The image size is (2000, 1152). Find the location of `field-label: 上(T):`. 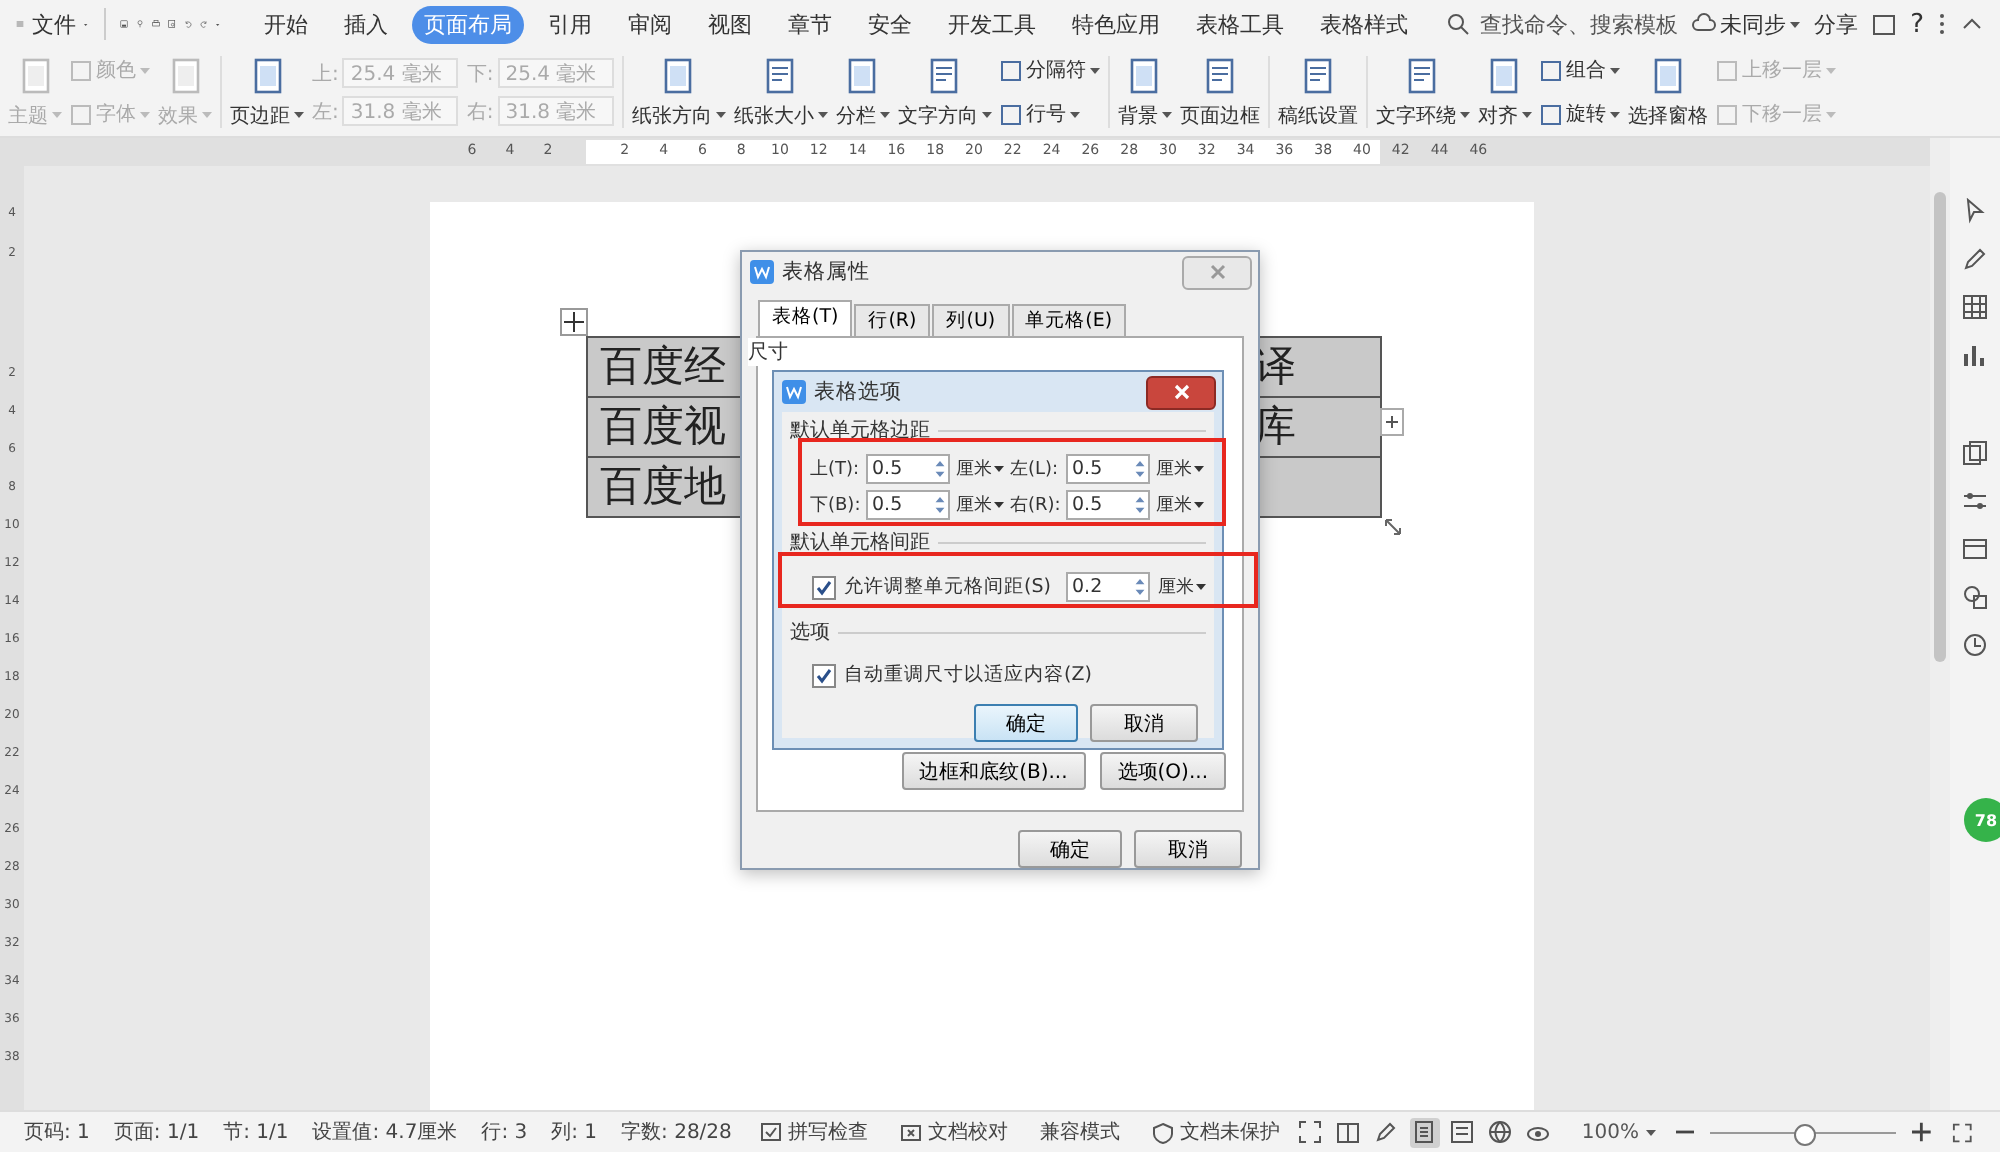

field-label: 上(T): is located at coordinates (836, 469).